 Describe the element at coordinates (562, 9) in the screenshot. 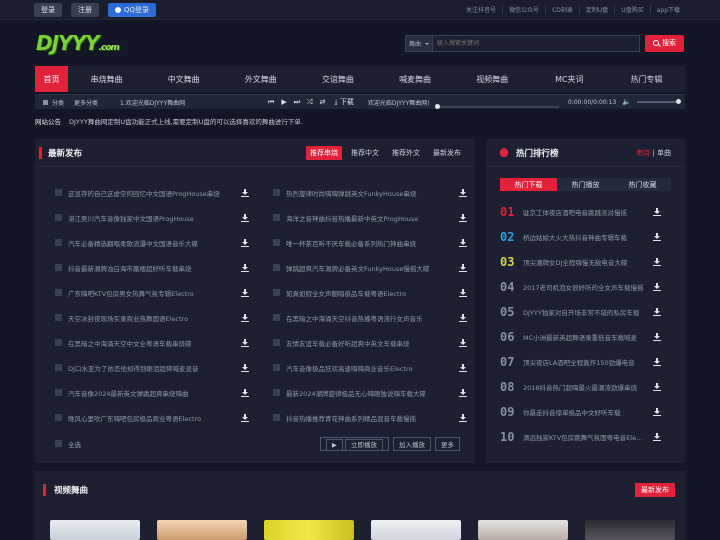

I see `top-link-cd: CD刻录` at that location.